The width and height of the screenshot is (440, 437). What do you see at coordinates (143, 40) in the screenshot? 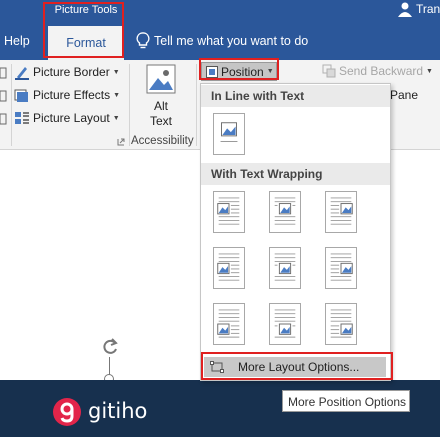
I see `lightbulb-icon` at bounding box center [143, 40].